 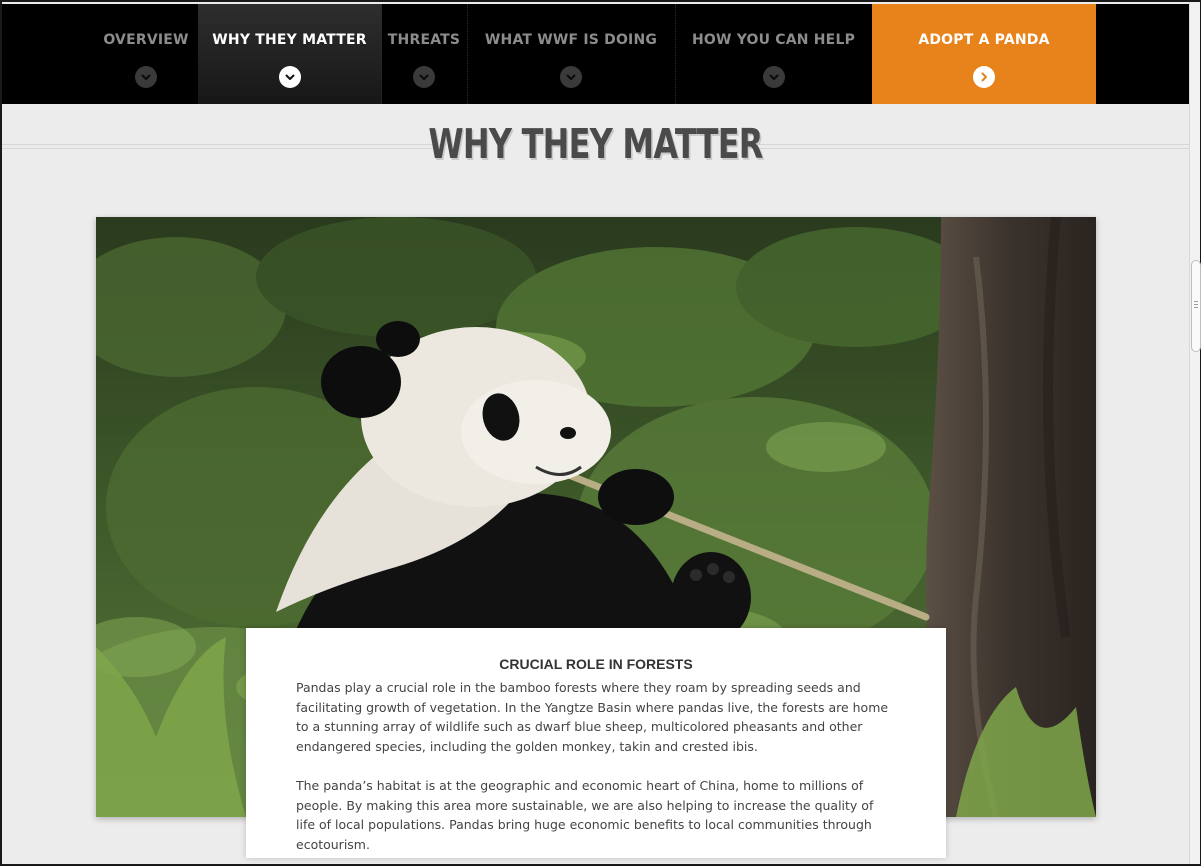 I want to click on vertical-scrollbar, so click(x=1195, y=433).